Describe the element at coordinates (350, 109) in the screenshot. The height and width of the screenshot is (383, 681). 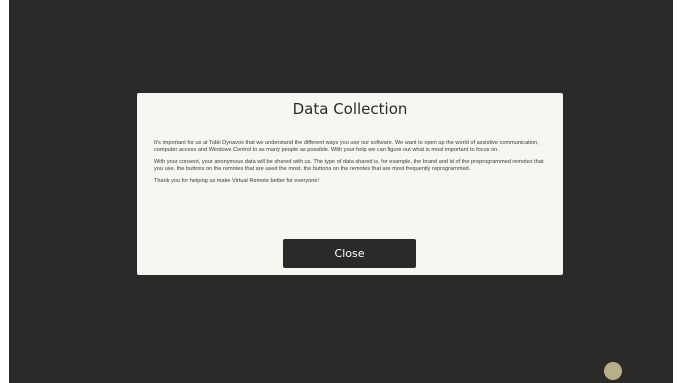
I see `dialog-title: Data Collection` at that location.